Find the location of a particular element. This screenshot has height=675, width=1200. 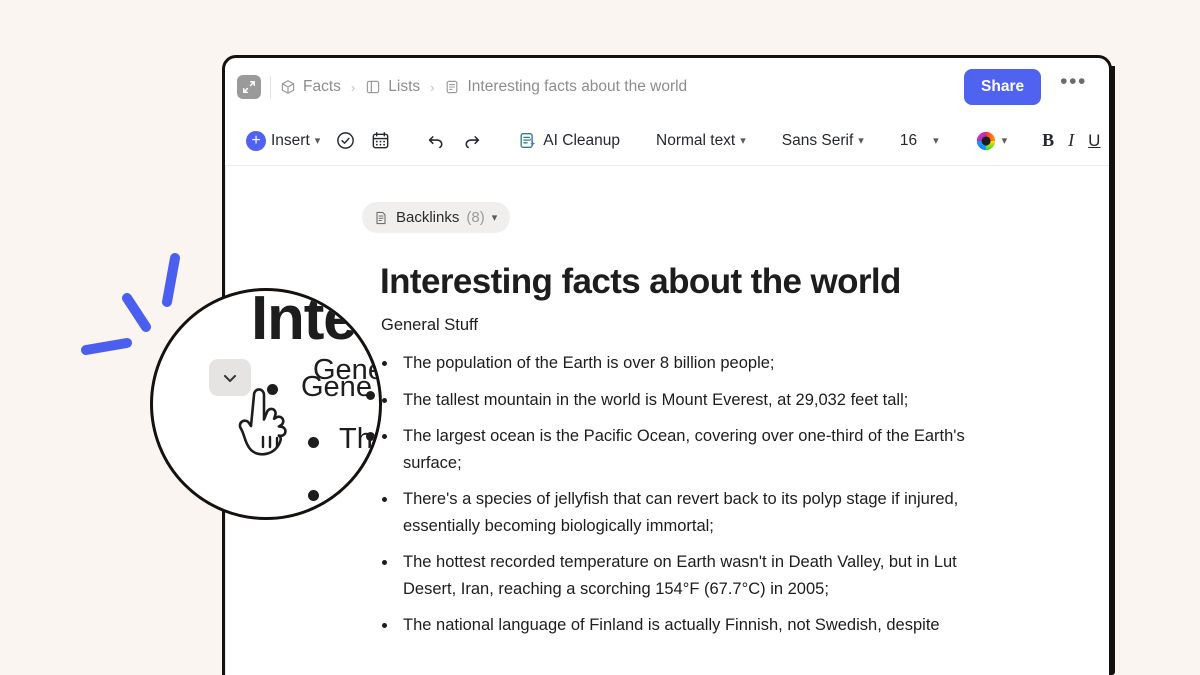

expand-diagonal-icon is located at coordinates (249, 87).